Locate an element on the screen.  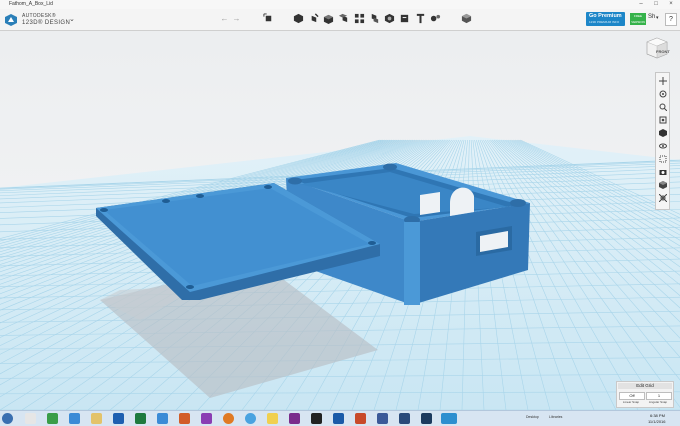
go-premium-label: Go Premium is located at coordinates (605, 16).